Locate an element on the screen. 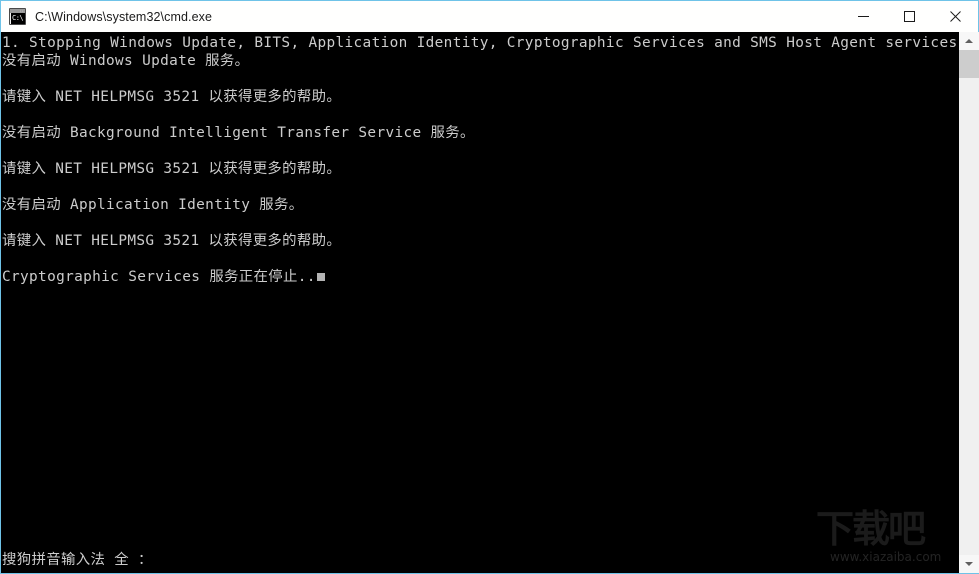 This screenshot has height=574, width=979. minimize-icon is located at coordinates (863, 16).